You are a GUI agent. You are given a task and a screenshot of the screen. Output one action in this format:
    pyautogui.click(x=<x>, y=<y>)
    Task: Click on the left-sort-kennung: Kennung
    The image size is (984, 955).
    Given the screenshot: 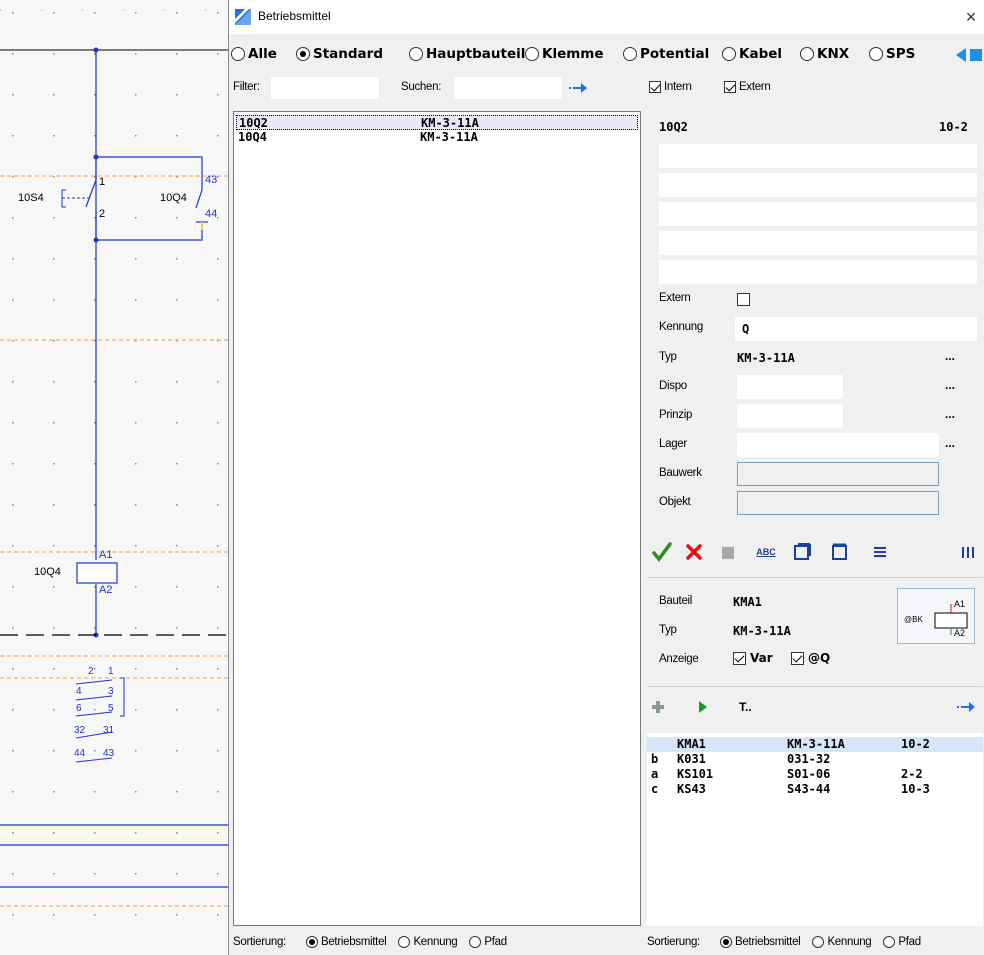 What is the action you would take?
    pyautogui.click(x=428, y=942)
    